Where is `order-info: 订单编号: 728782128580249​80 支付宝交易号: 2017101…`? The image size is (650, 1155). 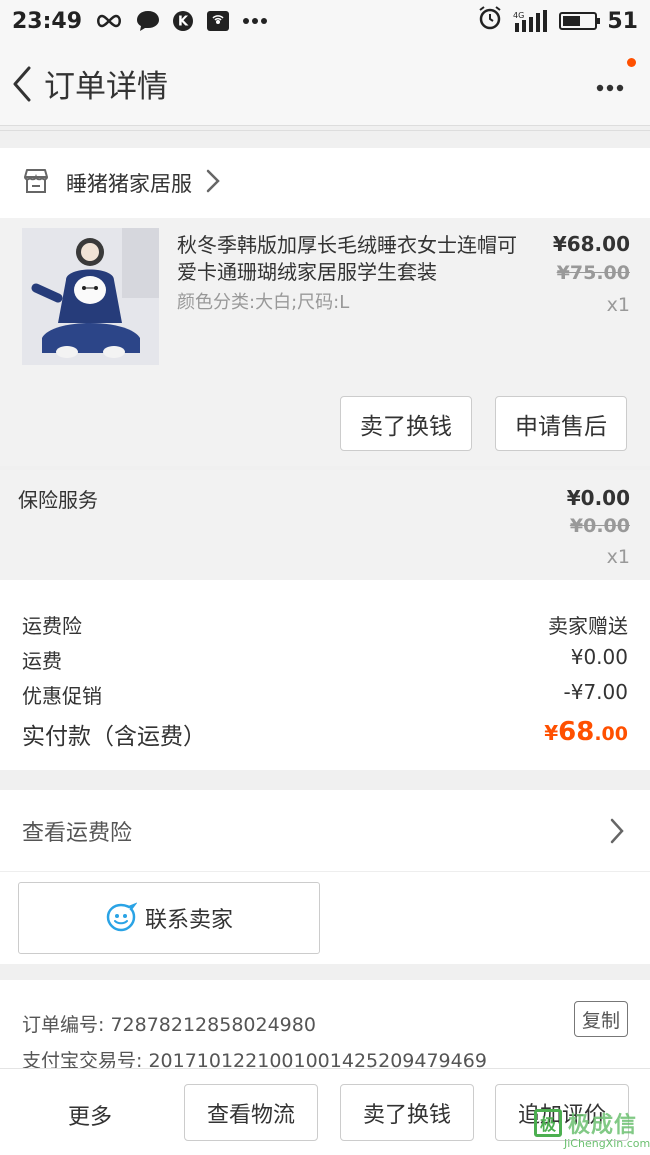 order-info: 订单编号: 728782128580249​80 支付宝交易号: 2017101… is located at coordinates (325, 1026).